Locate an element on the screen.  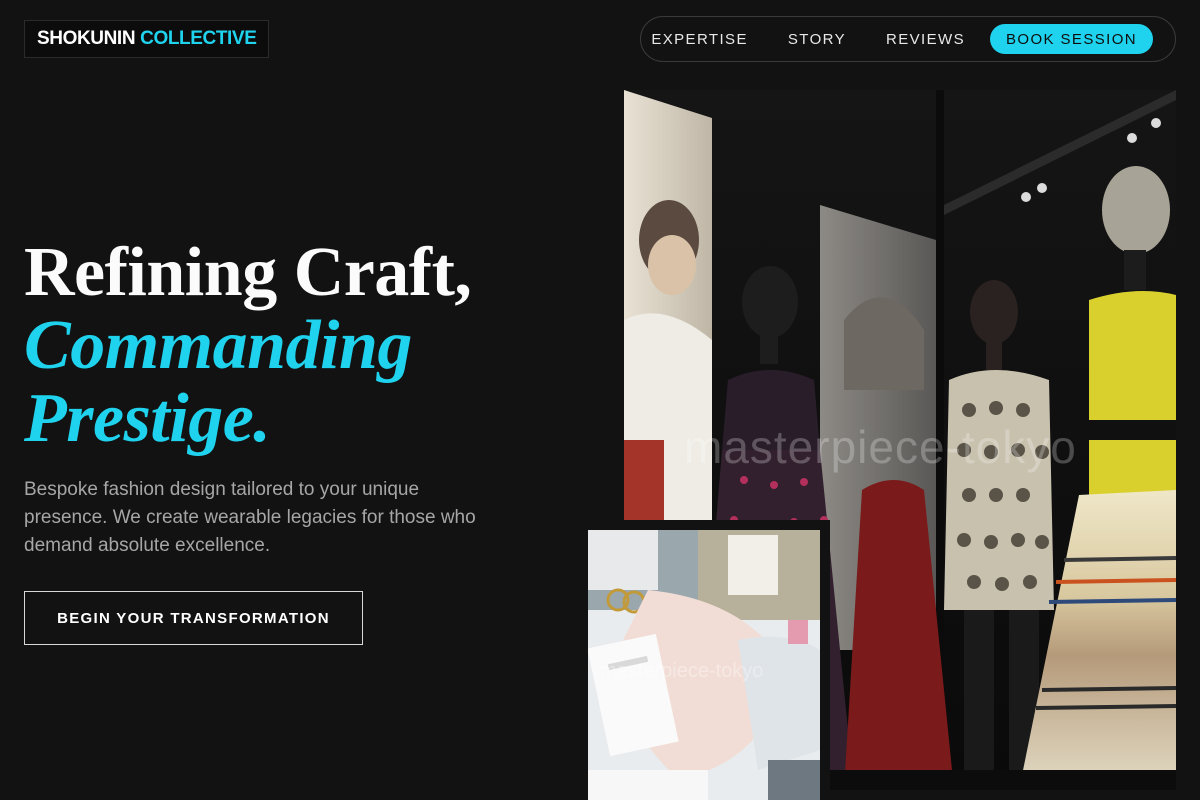
nav-item-reviews: REVIEWS is located at coordinates (925, 39).